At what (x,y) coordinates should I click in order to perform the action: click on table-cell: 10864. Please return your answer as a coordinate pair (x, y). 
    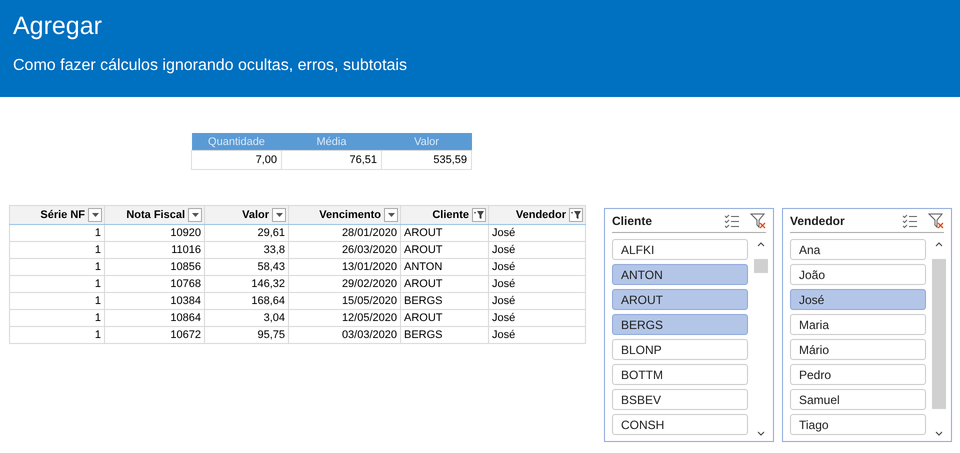
    Looking at the image, I should click on (154, 318).